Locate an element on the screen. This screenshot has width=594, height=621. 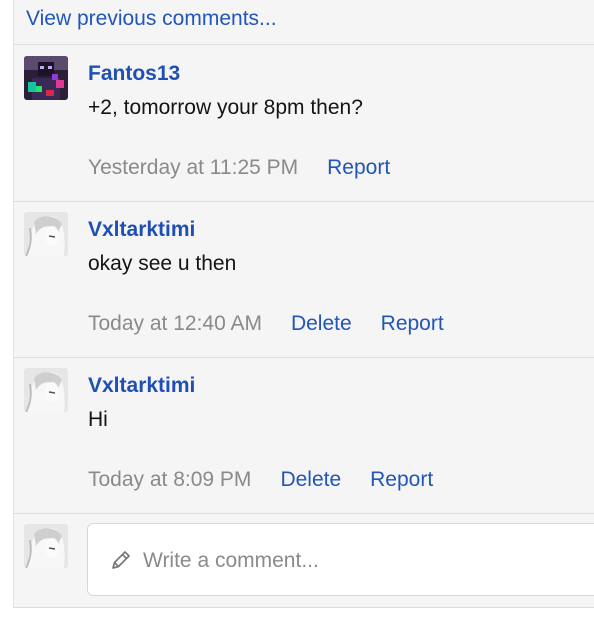
comment-meta: Today at 8:09 PM Delete Report is located at coordinates (275, 480).